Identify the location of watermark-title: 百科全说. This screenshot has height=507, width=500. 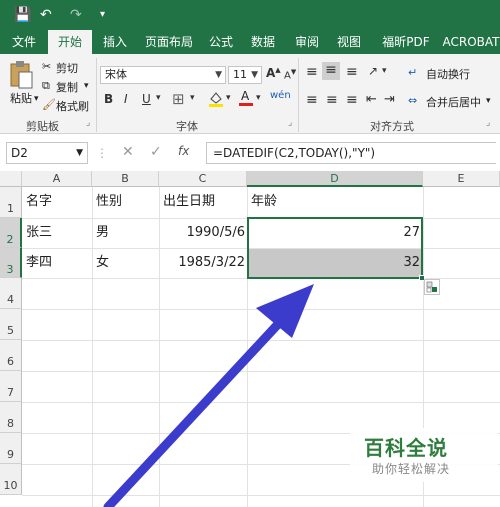
(406, 448).